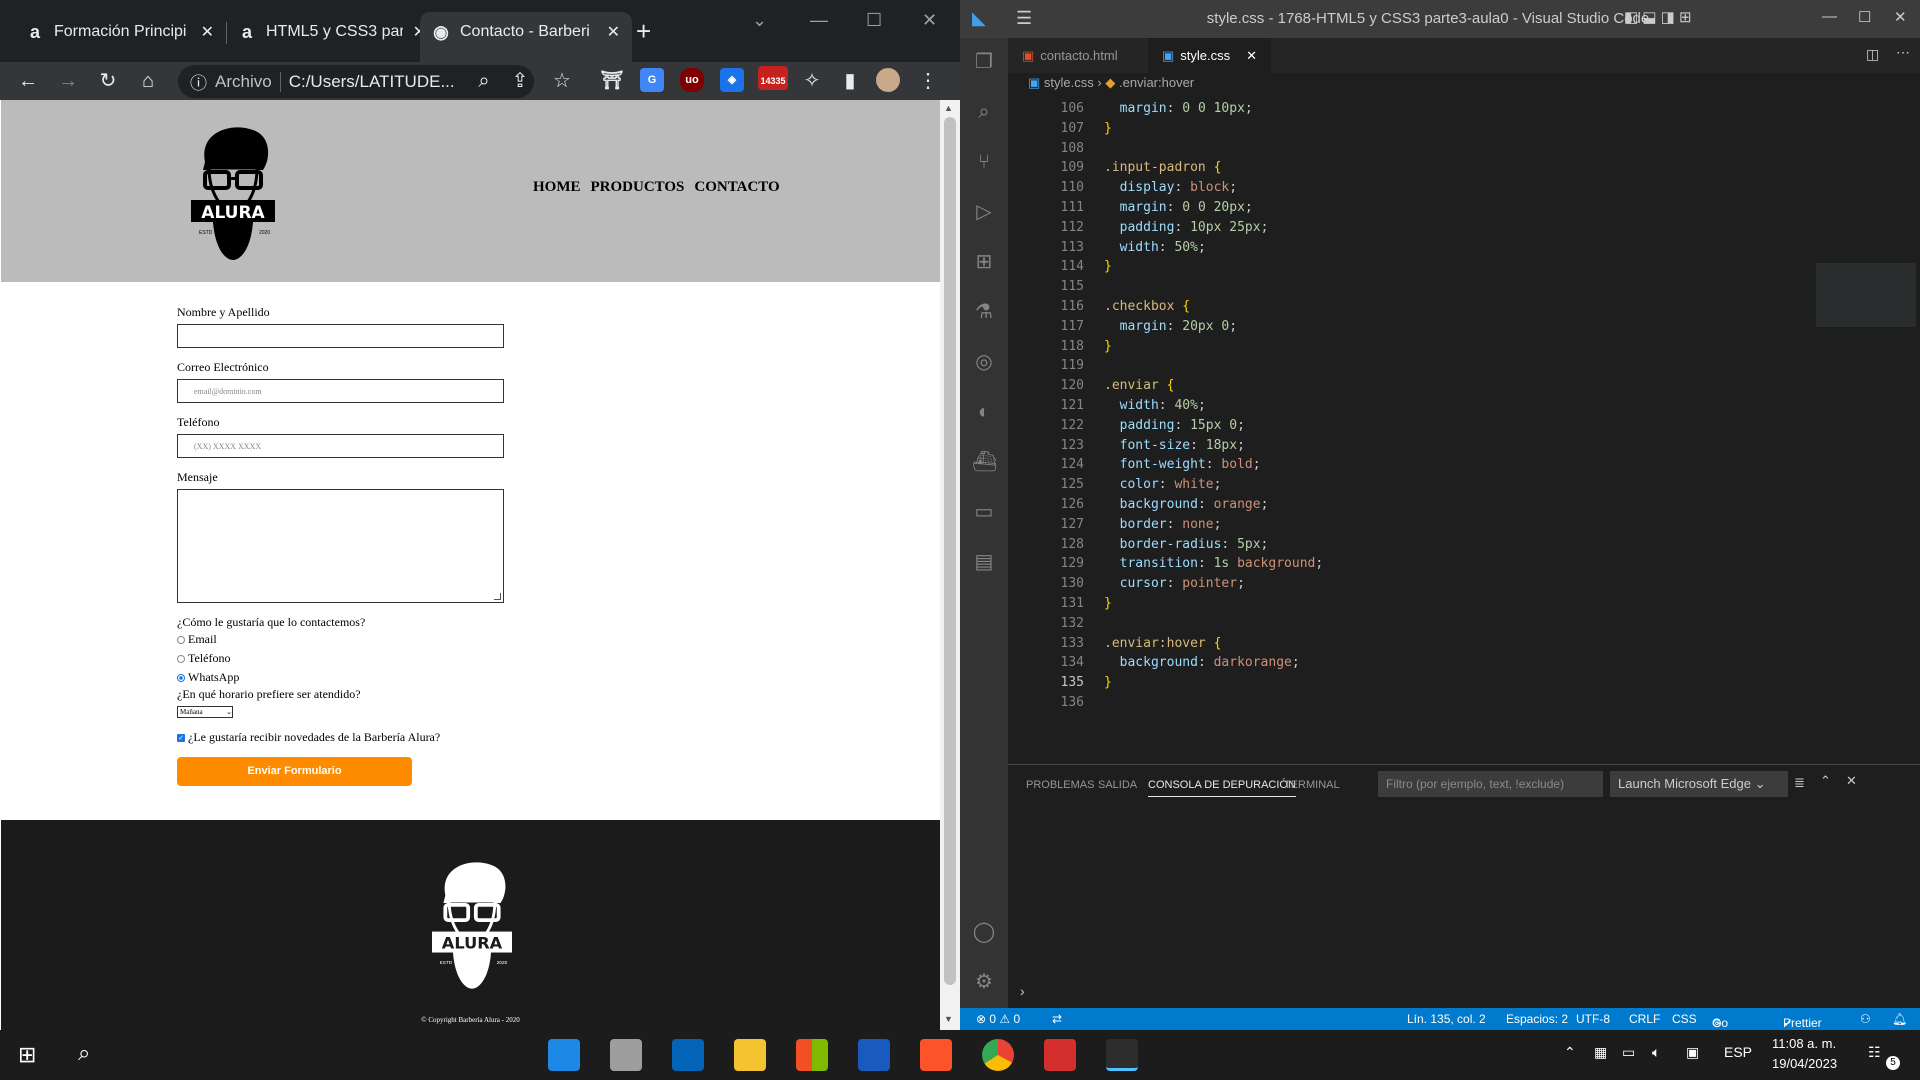  Describe the element at coordinates (948, 1019) in the screenshot. I see `scroll-down-arrow-icon: ▼` at that location.